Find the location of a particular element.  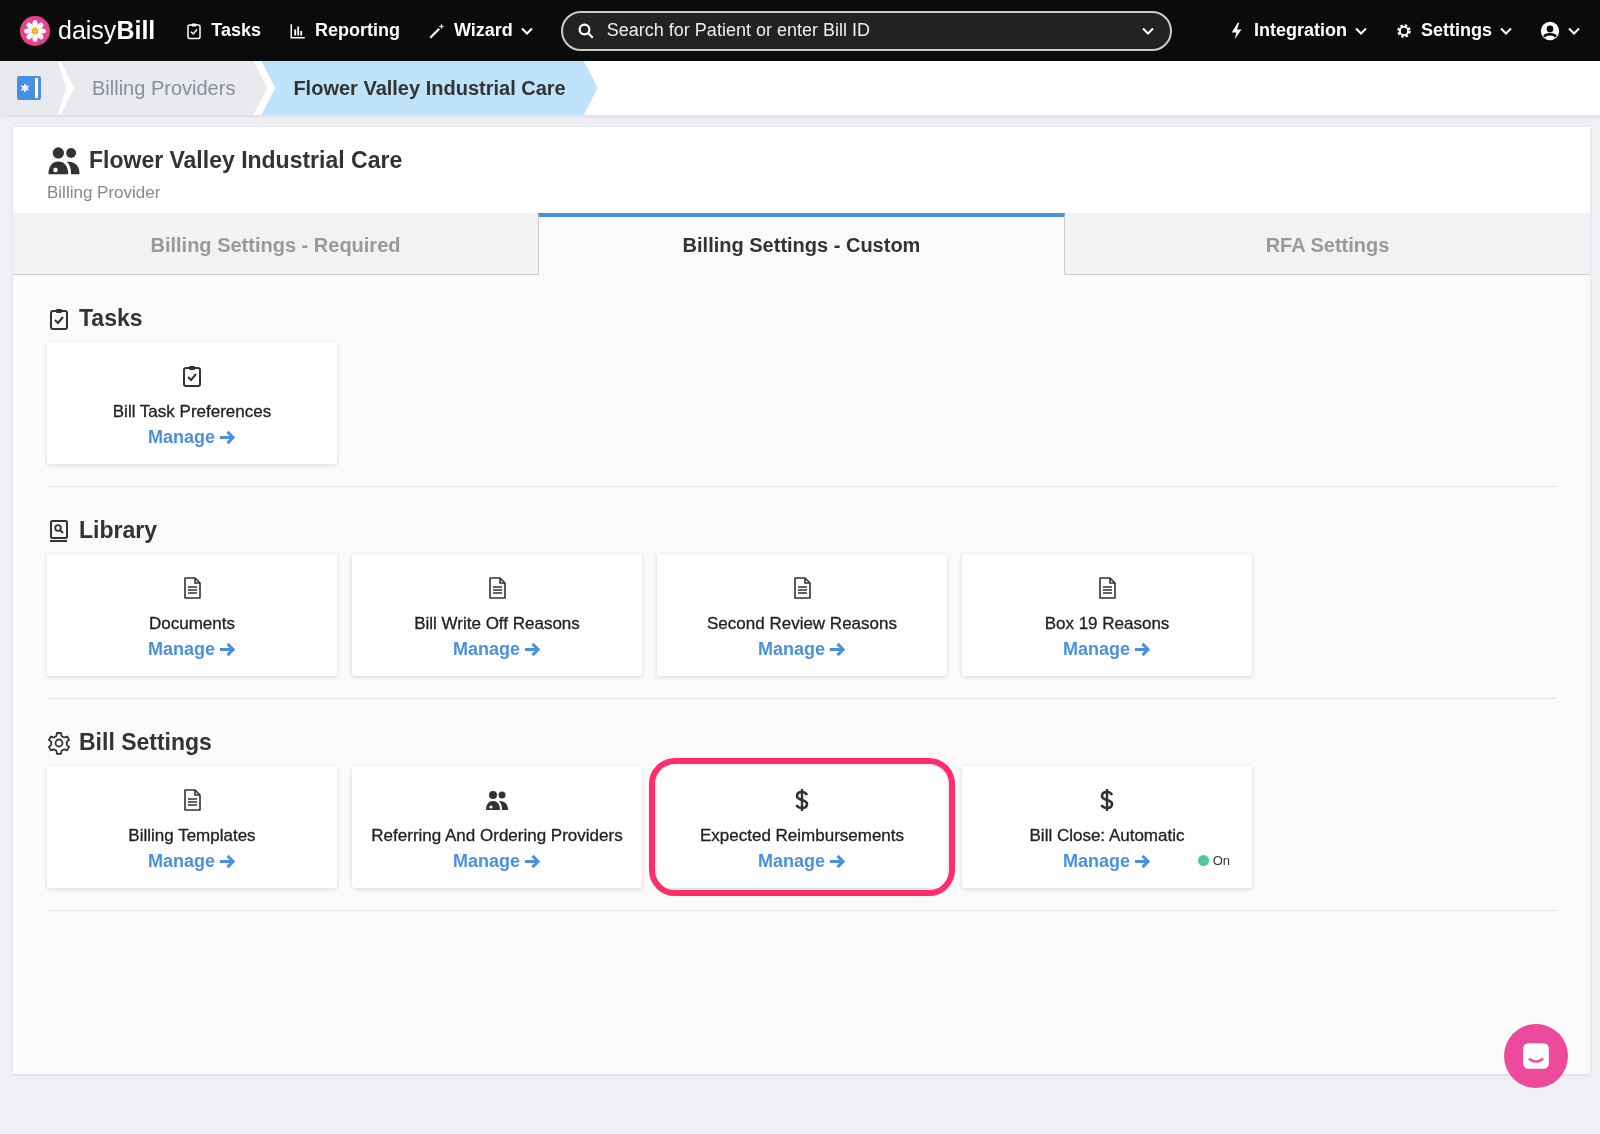

tab: Billing Settings - Required is located at coordinates (275, 244).